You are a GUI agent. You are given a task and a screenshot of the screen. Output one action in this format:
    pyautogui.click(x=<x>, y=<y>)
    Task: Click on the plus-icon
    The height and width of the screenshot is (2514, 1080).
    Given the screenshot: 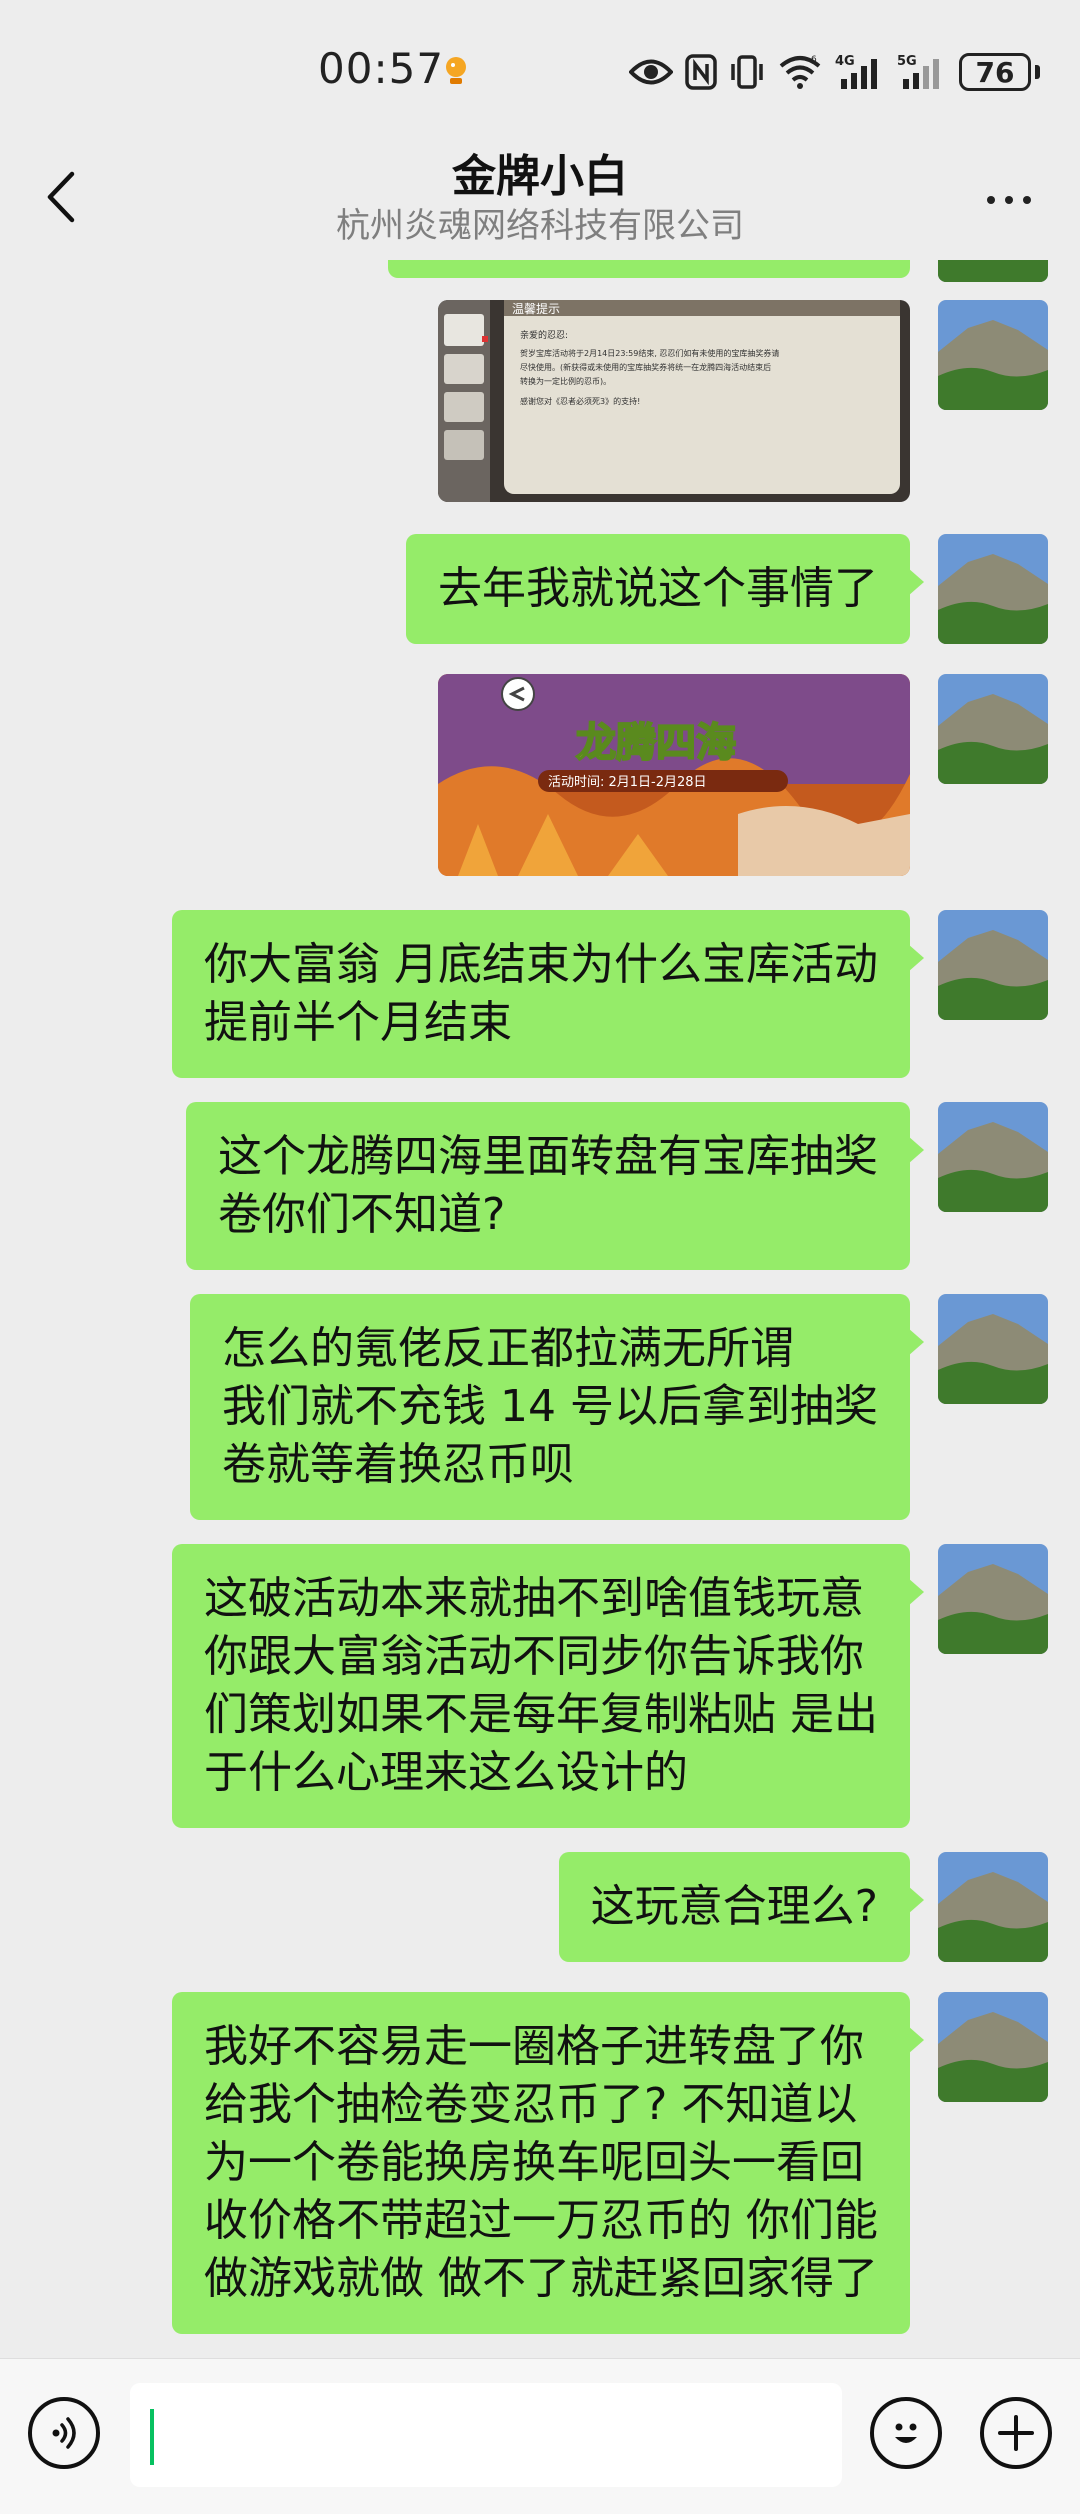 What is the action you would take?
    pyautogui.click(x=1016, y=2433)
    